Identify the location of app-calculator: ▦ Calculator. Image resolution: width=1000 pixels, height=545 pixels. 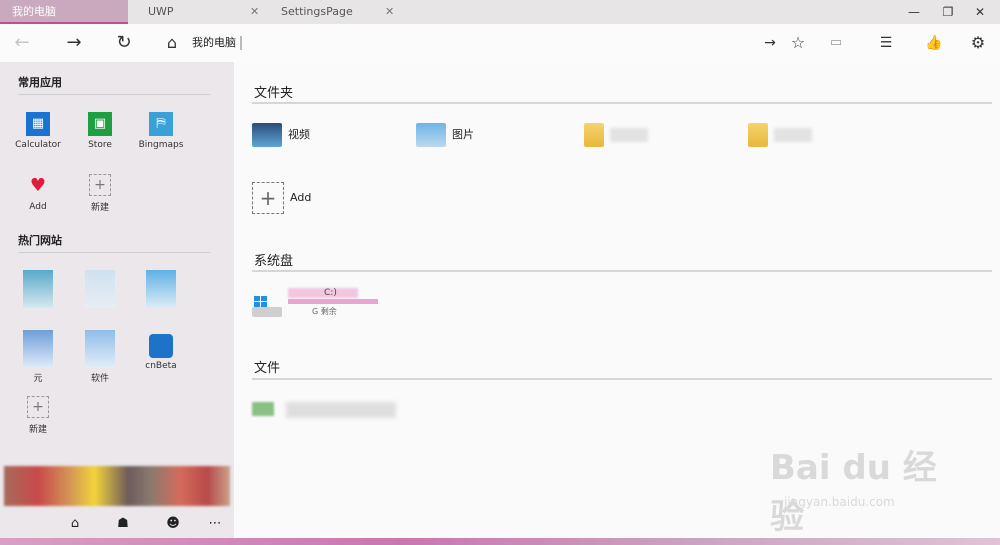
(38, 131).